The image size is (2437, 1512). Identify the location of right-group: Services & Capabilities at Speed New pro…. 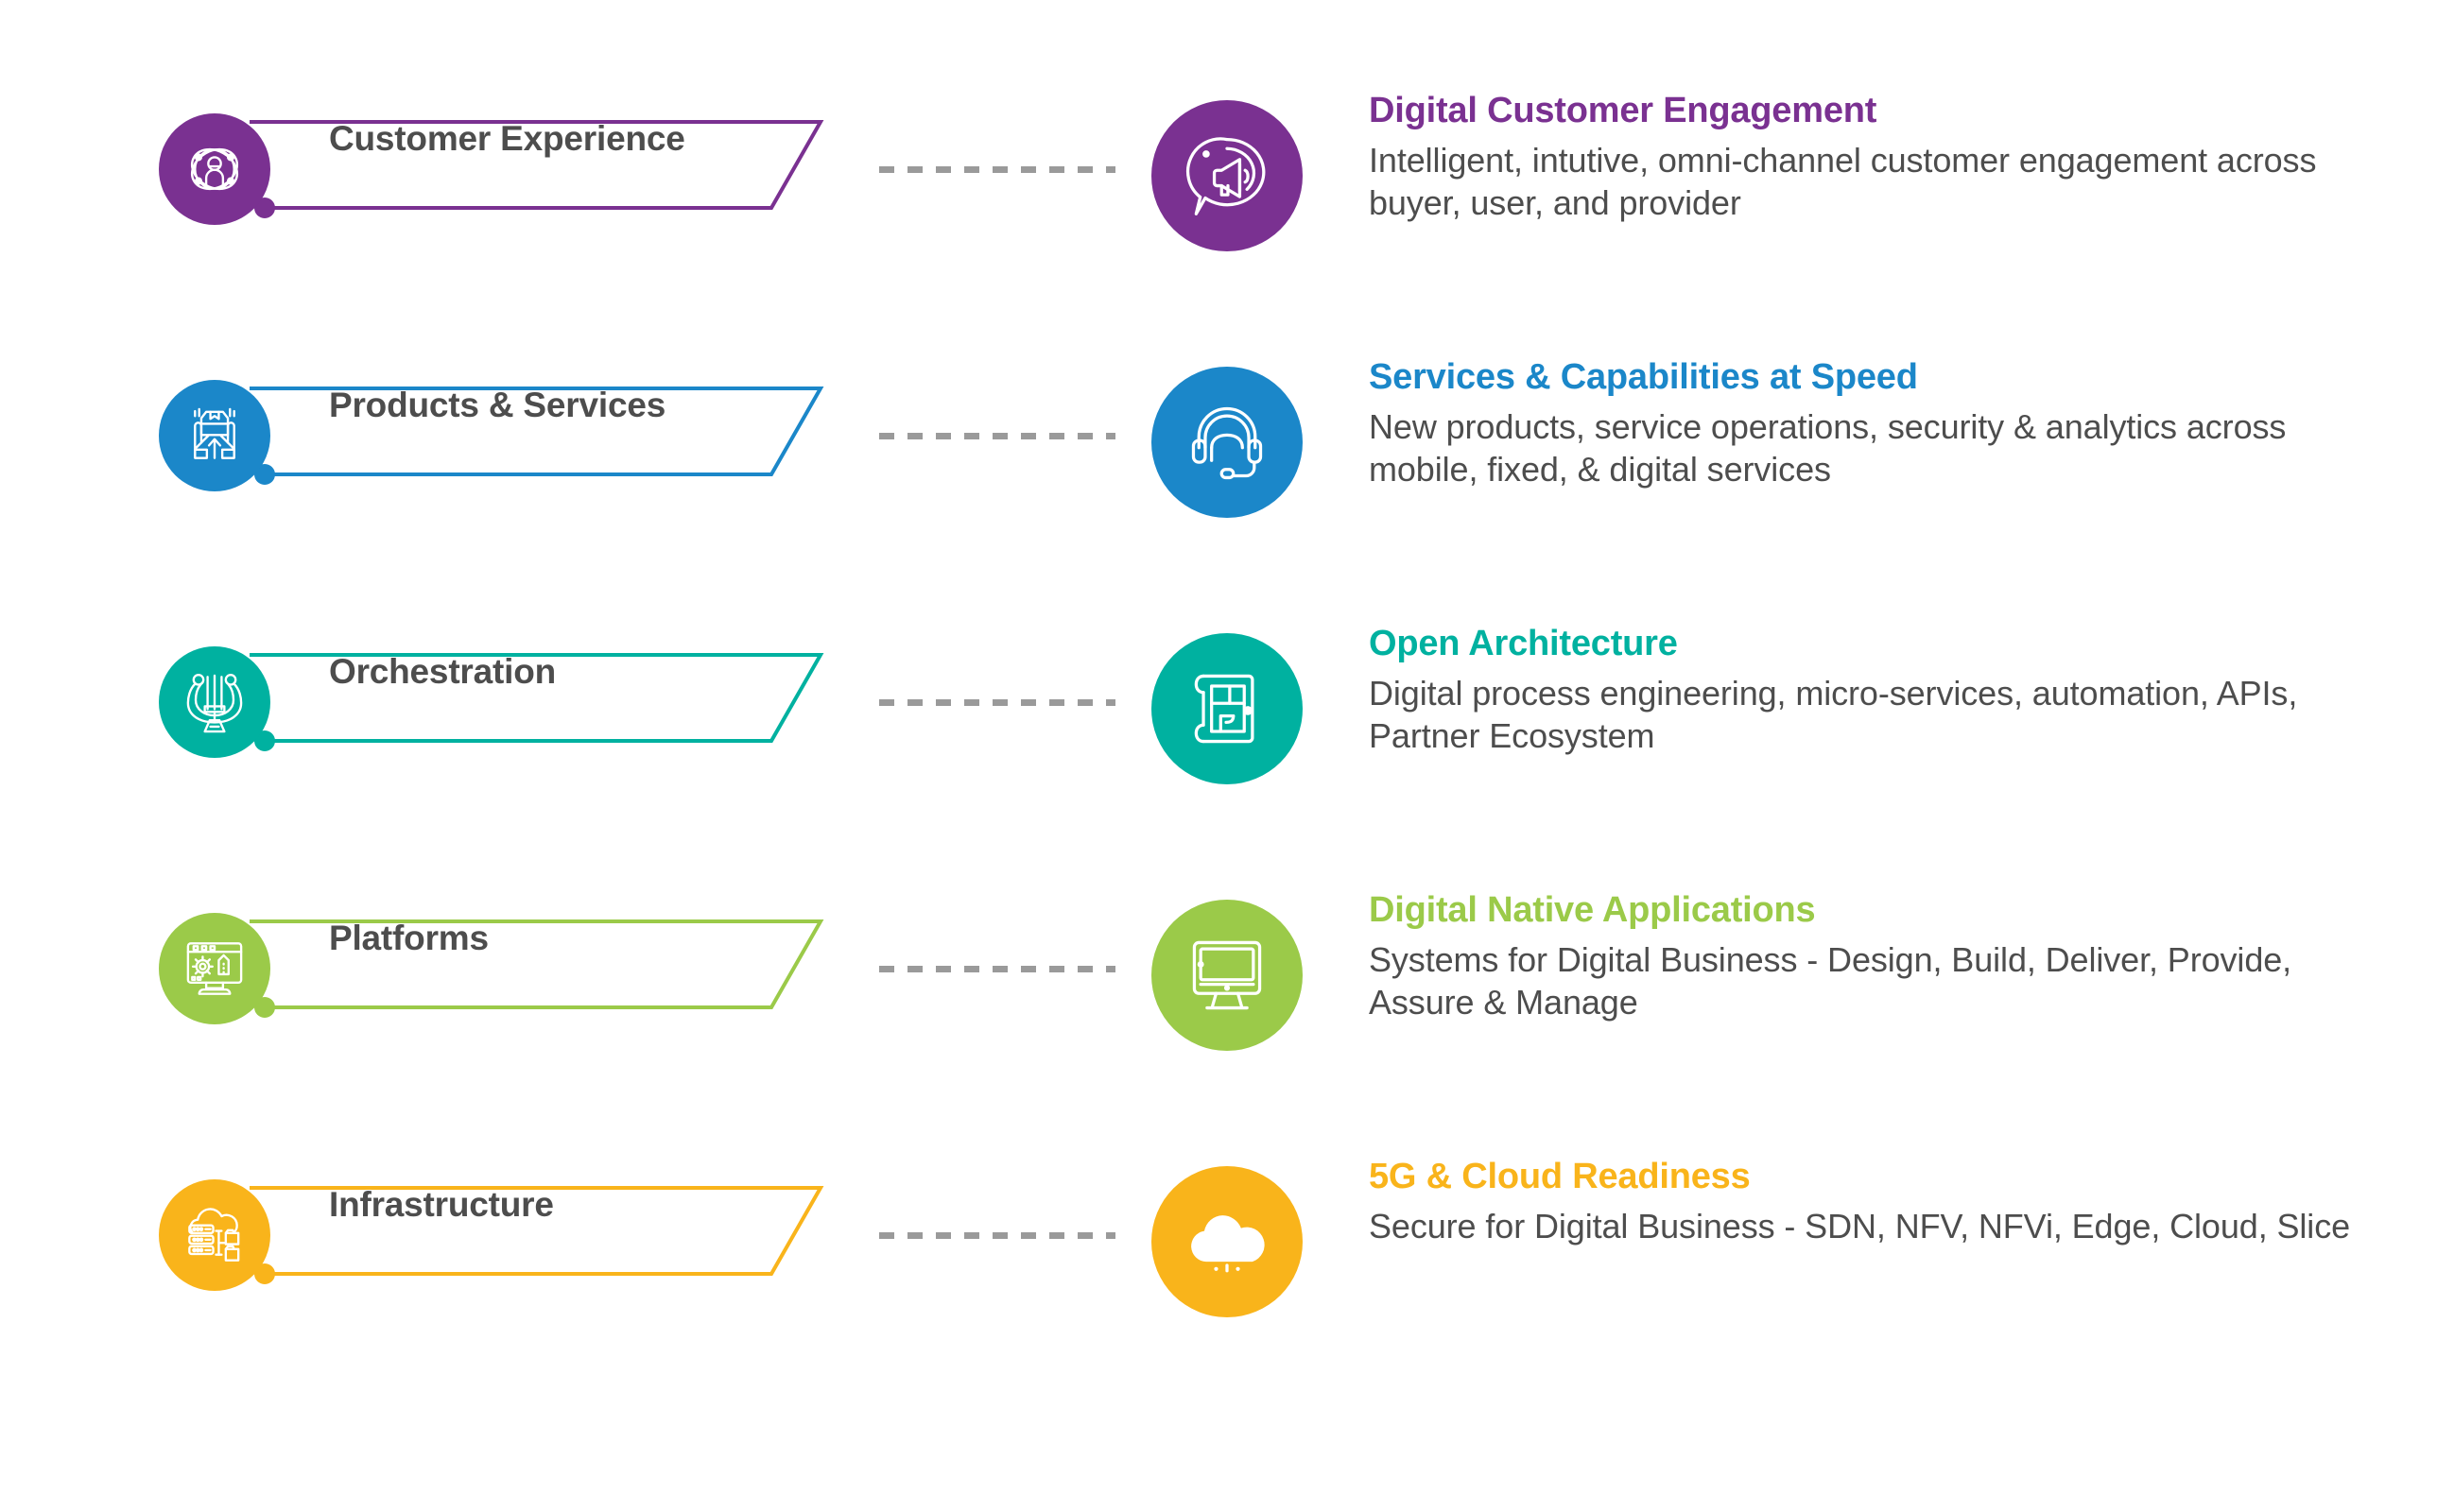
(1766, 472).